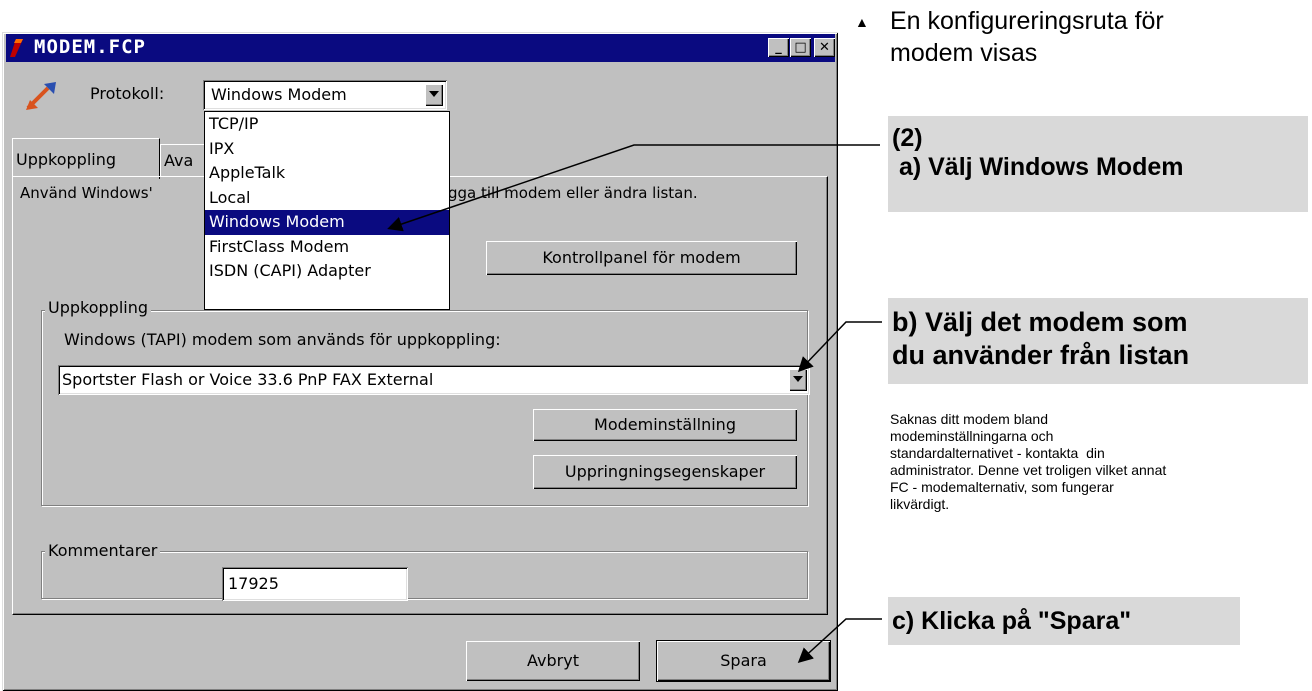 This screenshot has width=1312, height=691. What do you see at coordinates (1098, 164) in the screenshot?
I see `step-a-callout: (2) a) Välj Windows Modem` at bounding box center [1098, 164].